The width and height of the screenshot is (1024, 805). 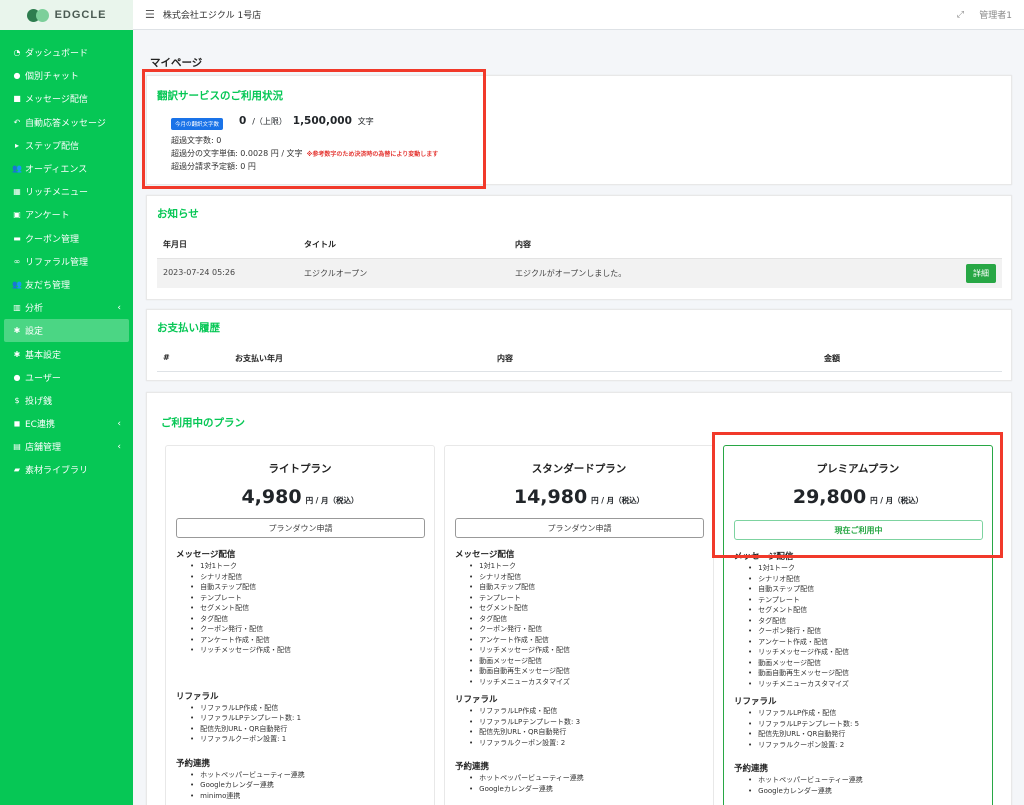 I want to click on notice-detail-button: 詳細, so click(x=981, y=273).